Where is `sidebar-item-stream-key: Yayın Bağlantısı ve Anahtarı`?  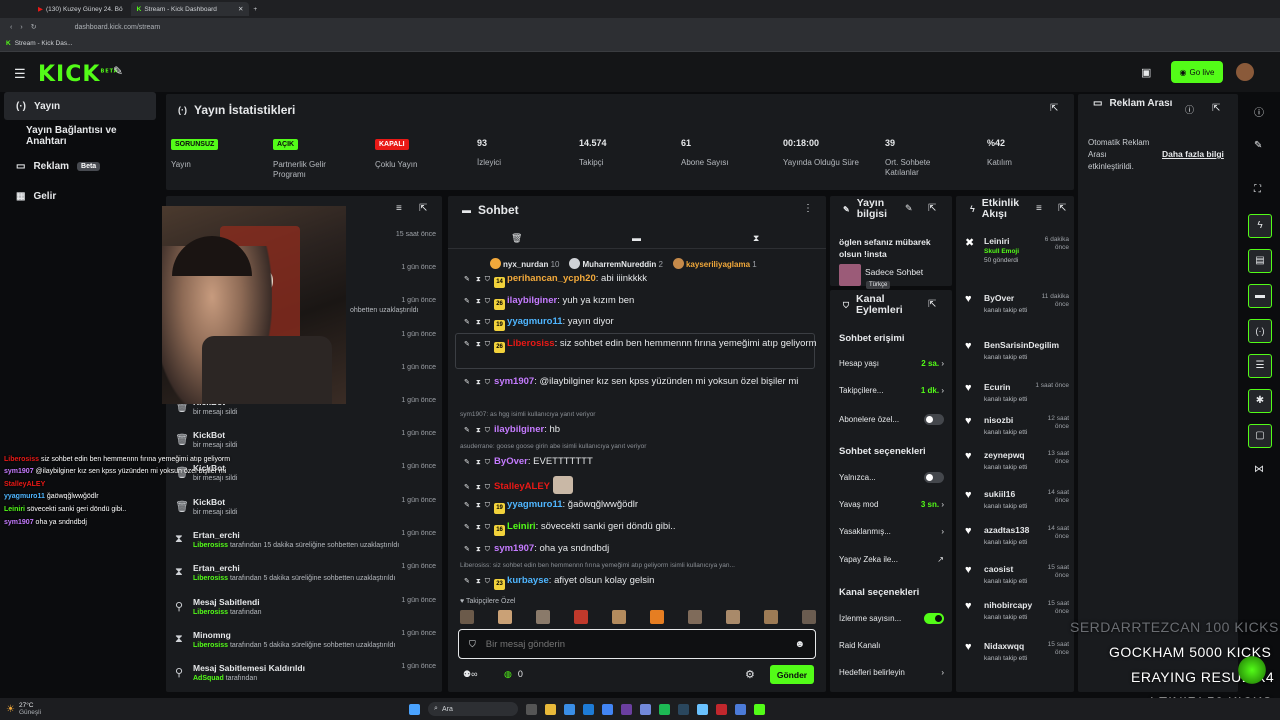
sidebar-item-stream-key: Yayın Bağlantısı ve Anahtarı is located at coordinates (80, 136).